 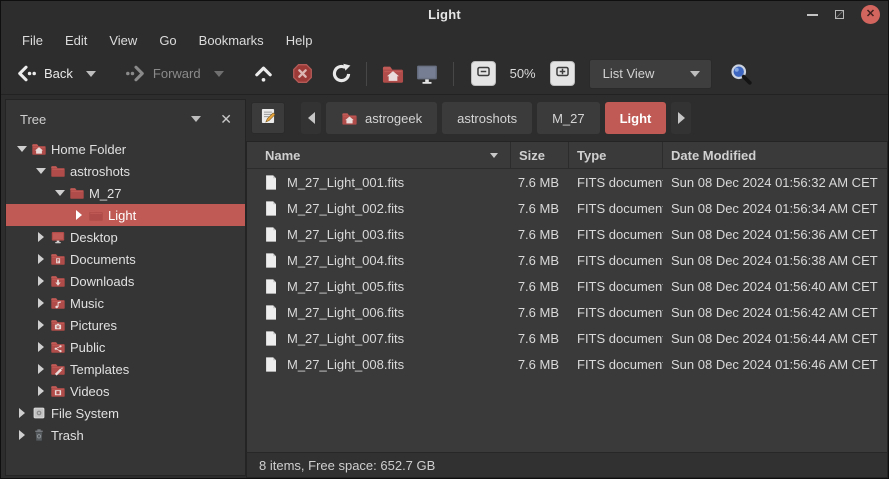 What do you see at coordinates (44, 74) in the screenshot?
I see `back-button: Back` at bounding box center [44, 74].